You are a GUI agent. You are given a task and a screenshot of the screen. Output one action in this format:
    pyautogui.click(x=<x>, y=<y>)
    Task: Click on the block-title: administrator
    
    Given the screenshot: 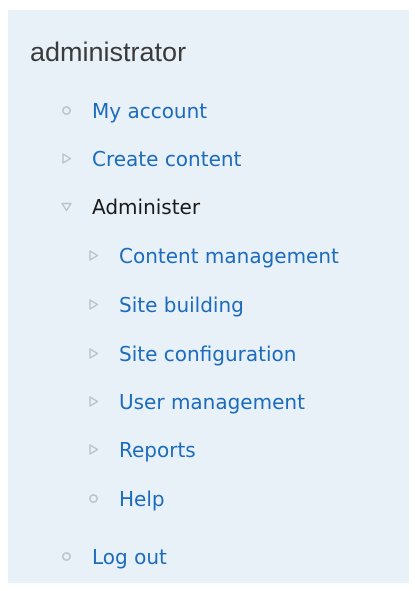 What is the action you would take?
    pyautogui.click(x=108, y=52)
    